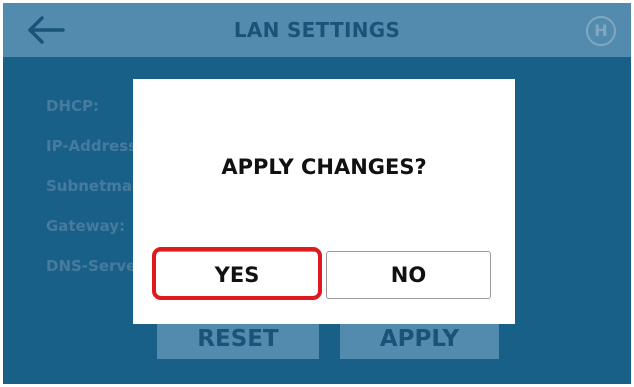 This screenshot has height=387, width=634. I want to click on no-button: NO, so click(408, 275).